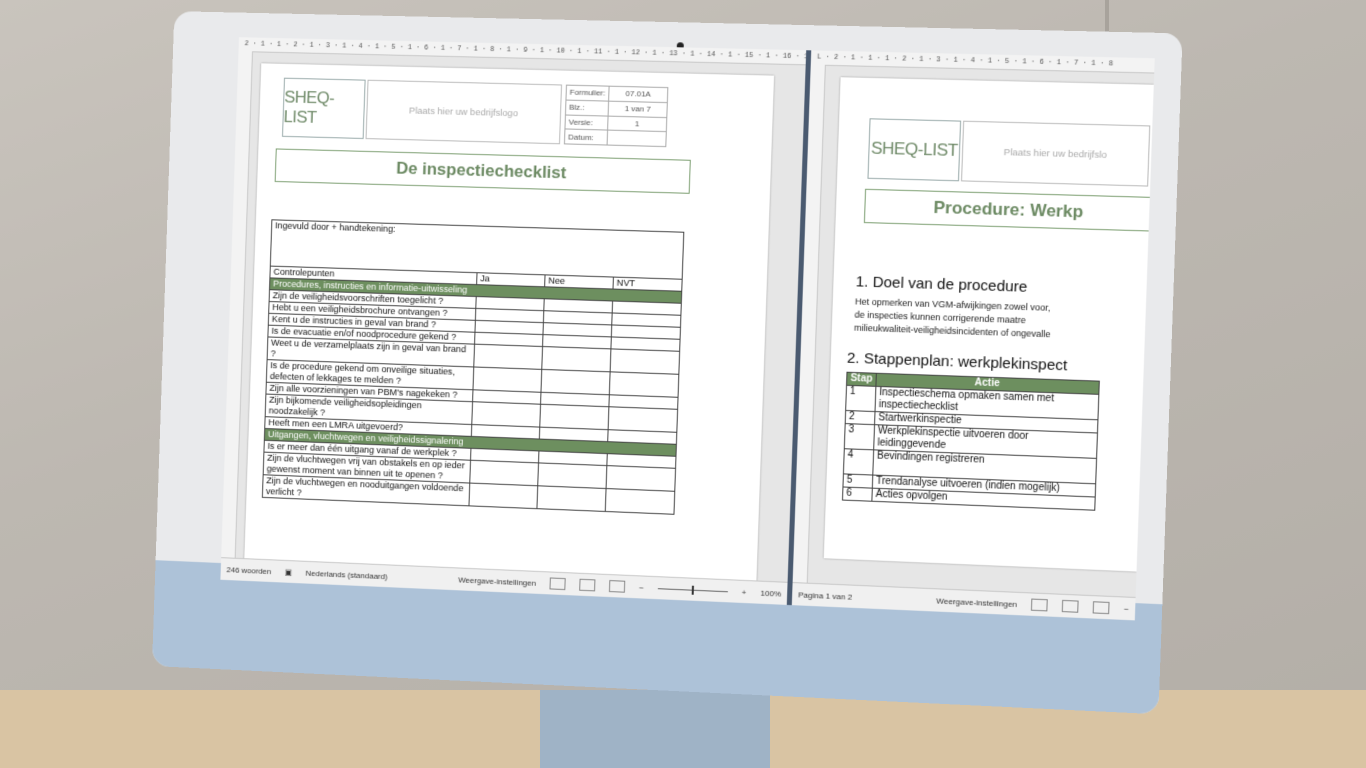 Image resolution: width=1366 pixels, height=768 pixels. I want to click on step-number: 1, so click(860, 398).